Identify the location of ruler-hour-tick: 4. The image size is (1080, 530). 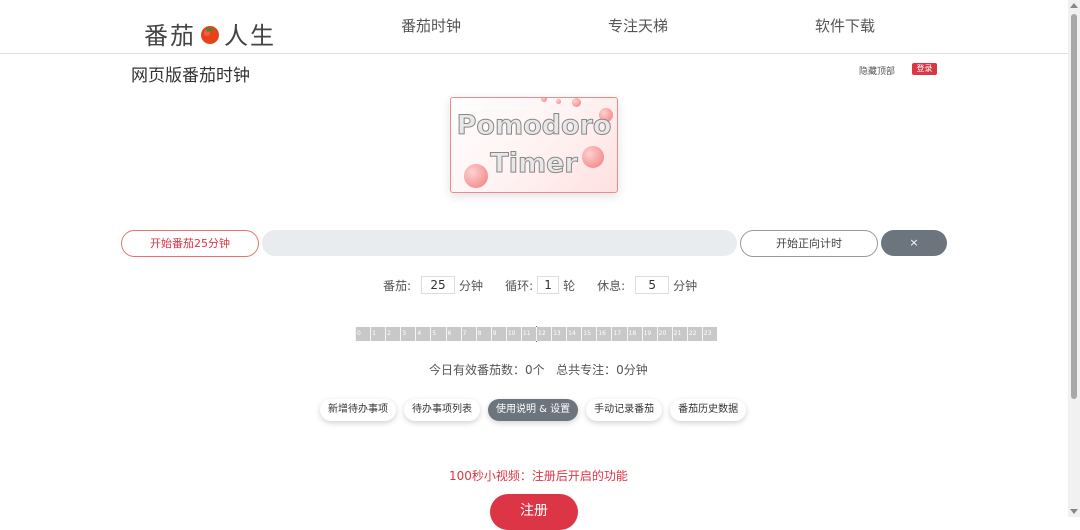
(422, 334).